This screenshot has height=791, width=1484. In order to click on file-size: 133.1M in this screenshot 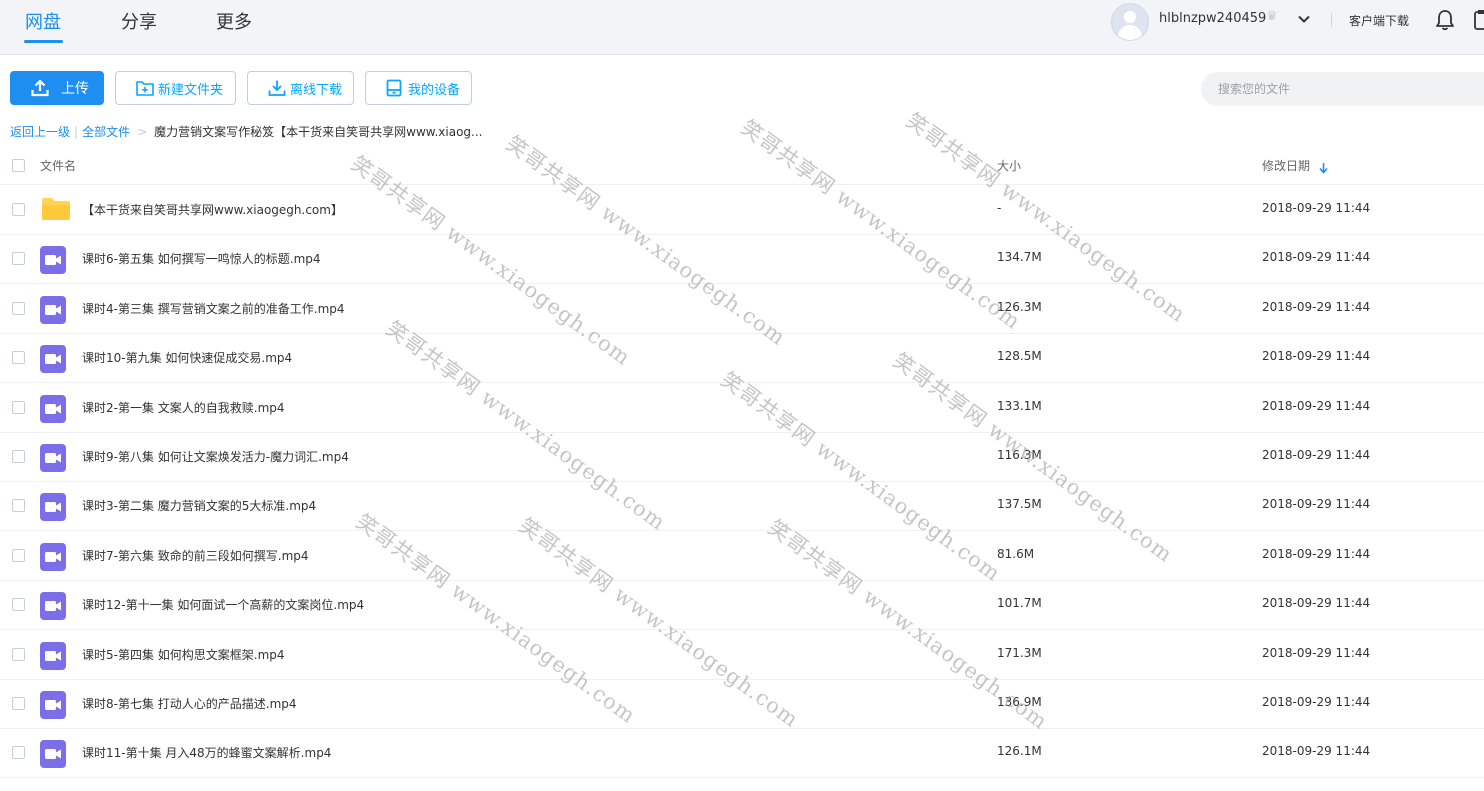, I will do `click(1019, 405)`.